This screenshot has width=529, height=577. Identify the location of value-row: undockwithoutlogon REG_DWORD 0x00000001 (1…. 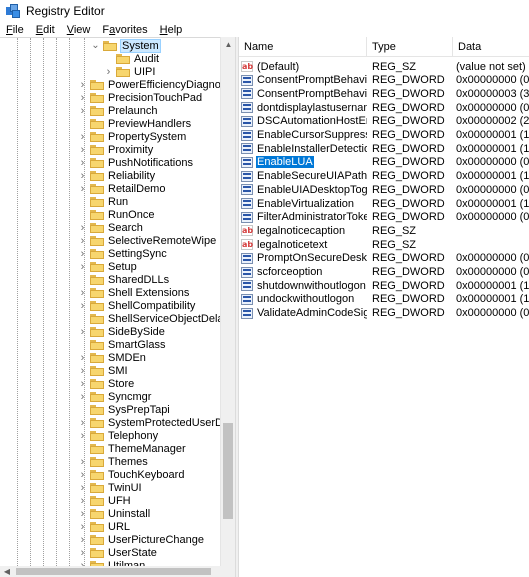
(384, 299).